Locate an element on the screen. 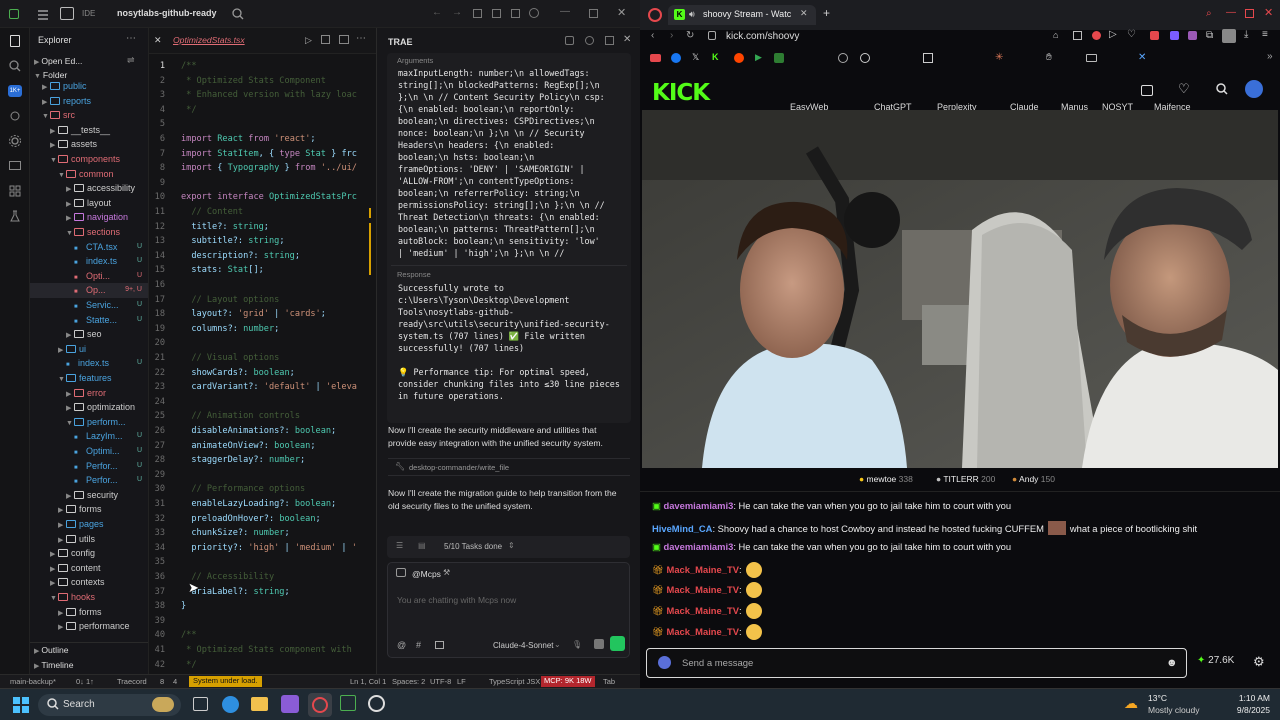 The width and height of the screenshot is (1280, 720). search-icon is located at coordinates (238, 14).